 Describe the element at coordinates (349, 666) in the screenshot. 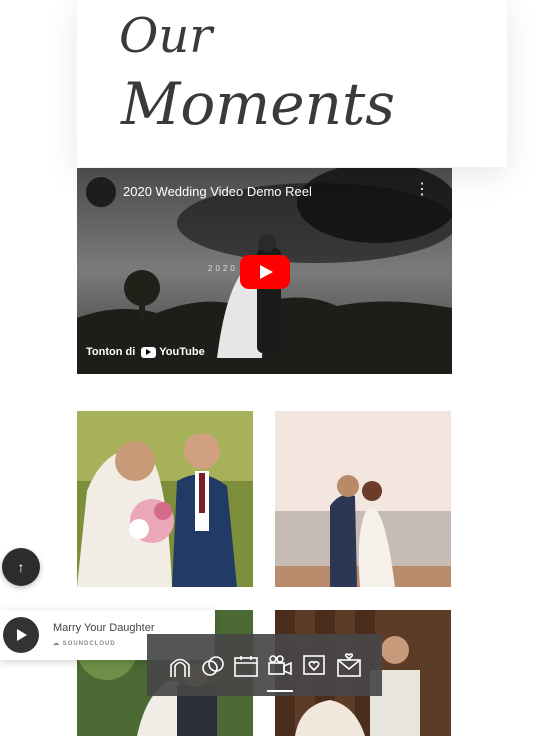

I see `nav-love-letter-icon` at that location.